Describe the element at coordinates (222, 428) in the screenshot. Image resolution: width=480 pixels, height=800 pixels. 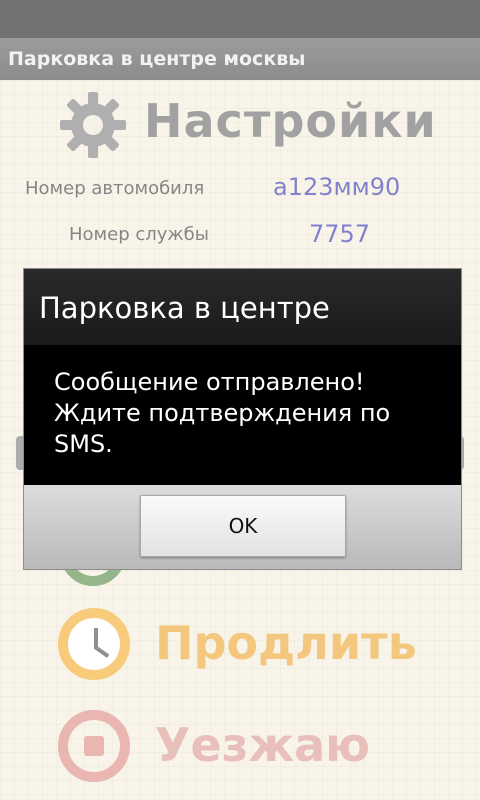
I see `dialog-message-line-2: Ждите подтверждения по SMS.` at that location.